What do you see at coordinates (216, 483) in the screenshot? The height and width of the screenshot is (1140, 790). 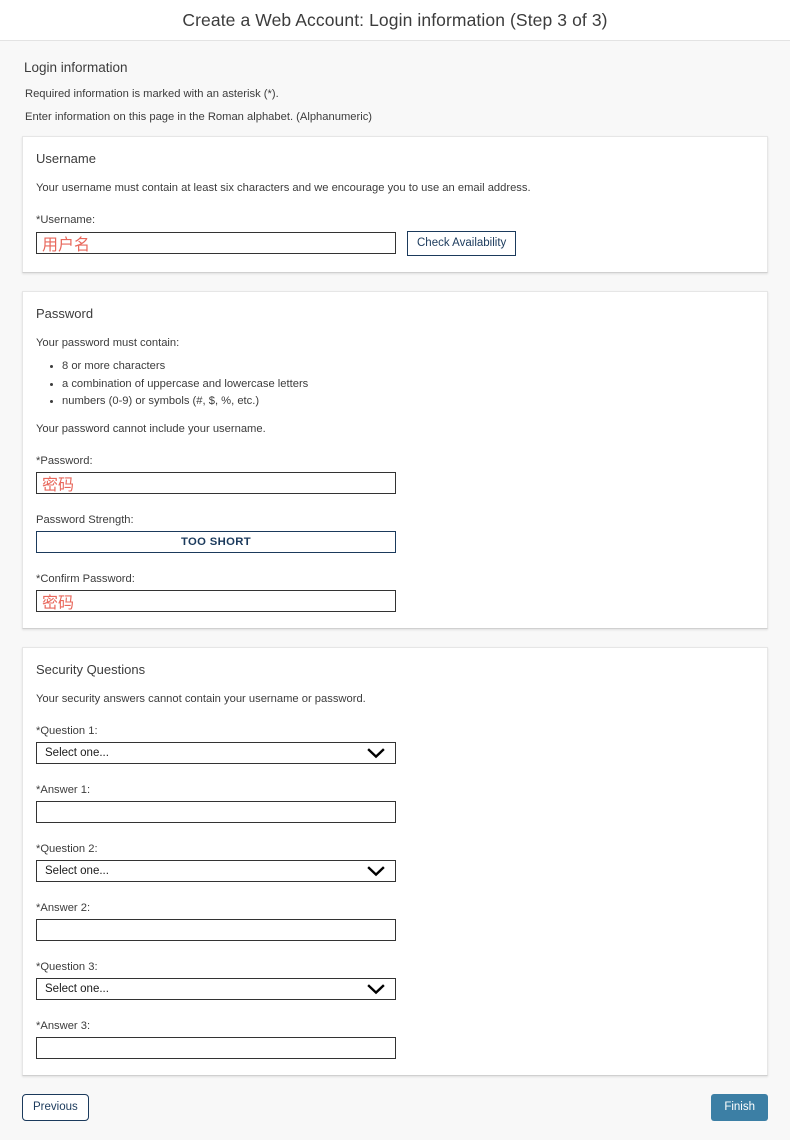 I see `password-input` at bounding box center [216, 483].